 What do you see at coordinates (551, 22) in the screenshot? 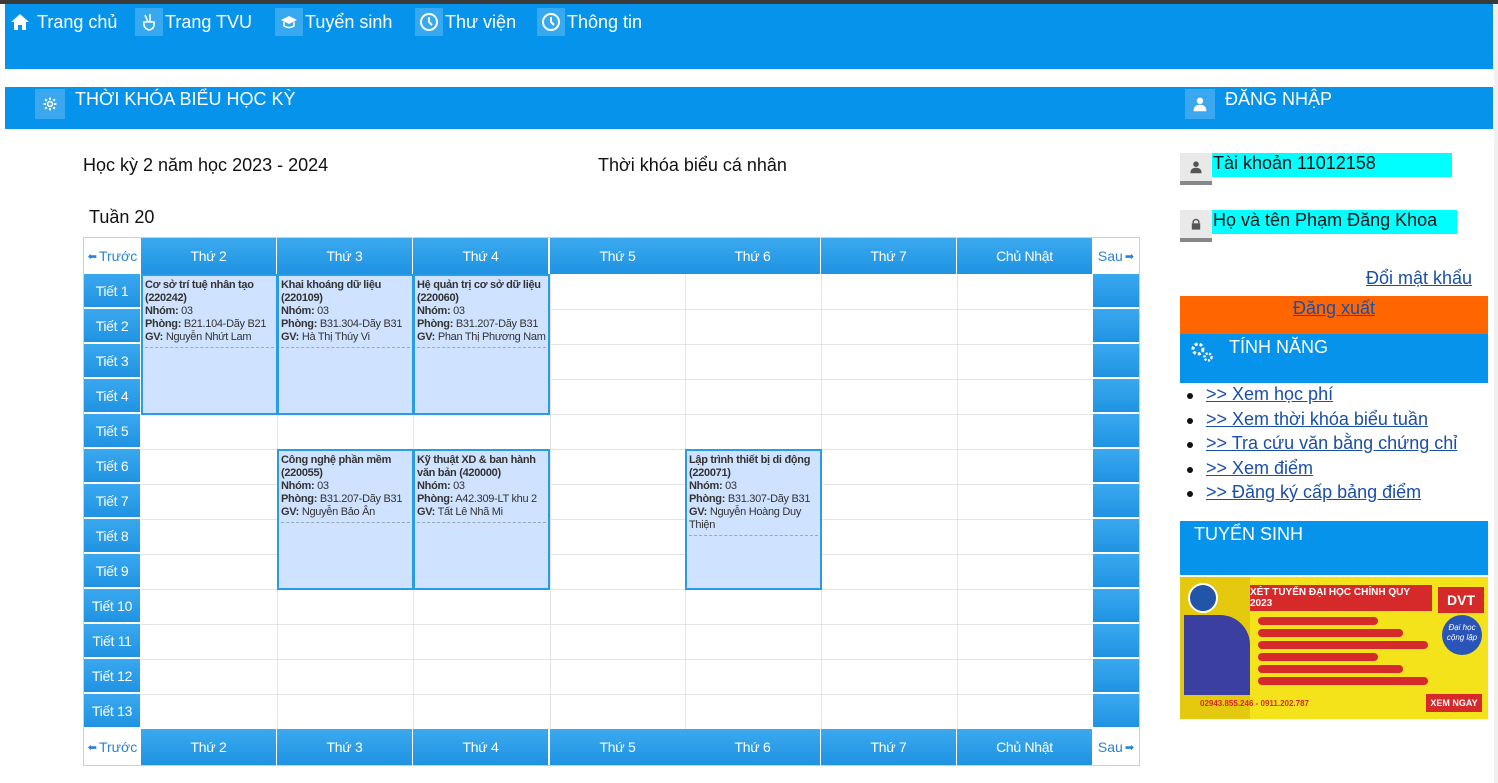
I see `clock-icon` at bounding box center [551, 22].